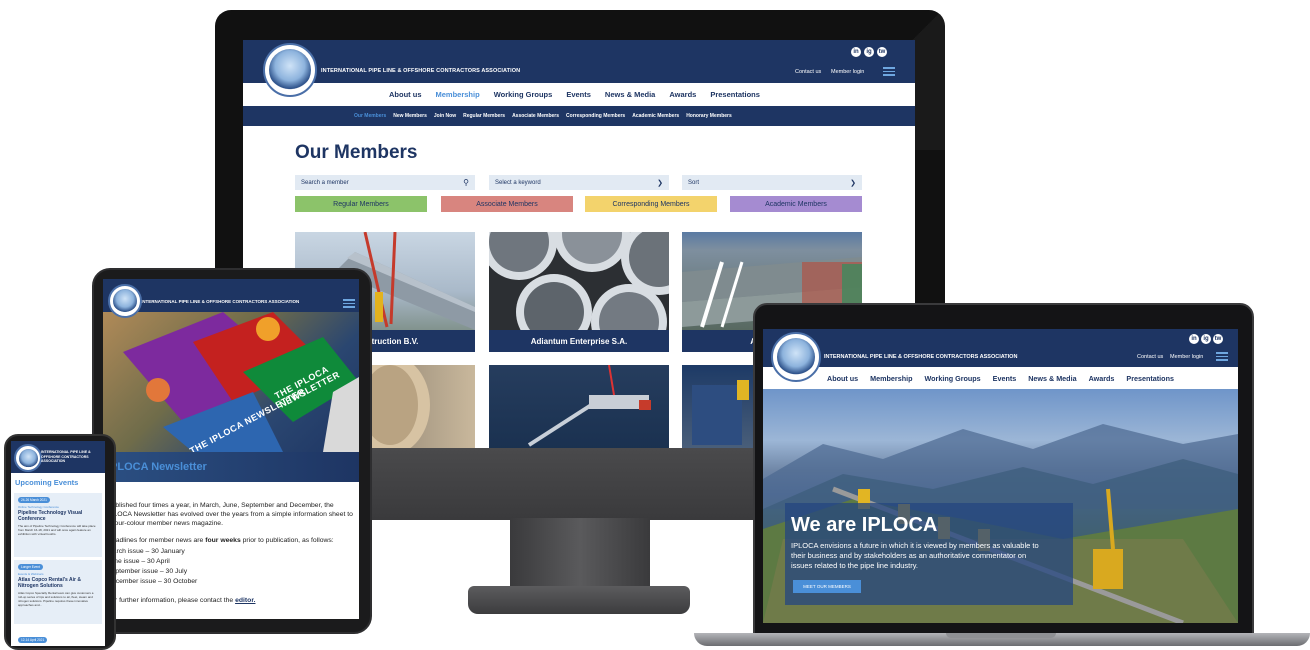 This screenshot has height=650, width=1310. Describe the element at coordinates (50, 516) in the screenshot. I see `event-title: Pipeline Technology Visual Conference` at that location.